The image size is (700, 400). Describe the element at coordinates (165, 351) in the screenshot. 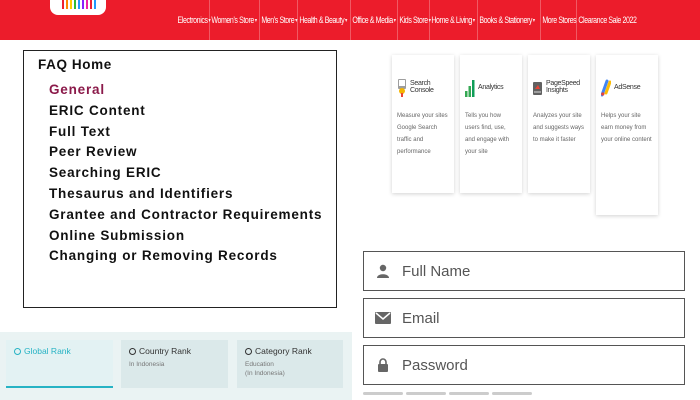

I see `tab-label: Country Rank` at that location.